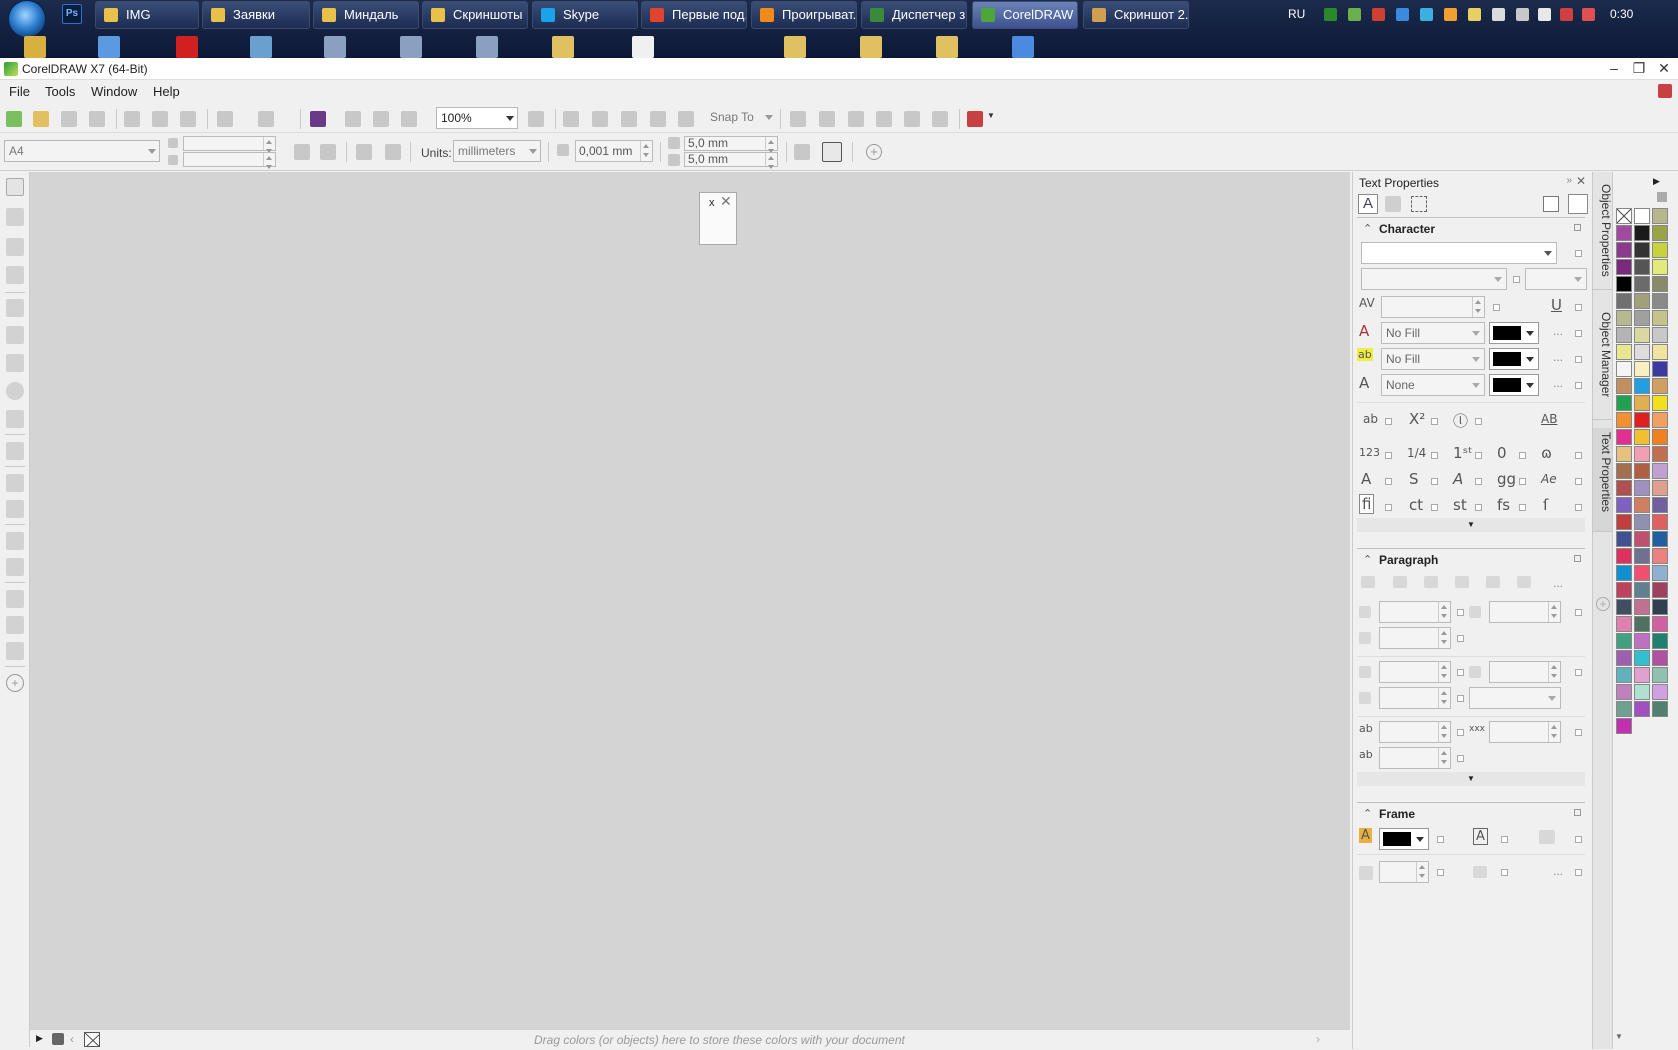  Describe the element at coordinates (1354, 14) in the screenshot. I see `nvidia-icon` at that location.